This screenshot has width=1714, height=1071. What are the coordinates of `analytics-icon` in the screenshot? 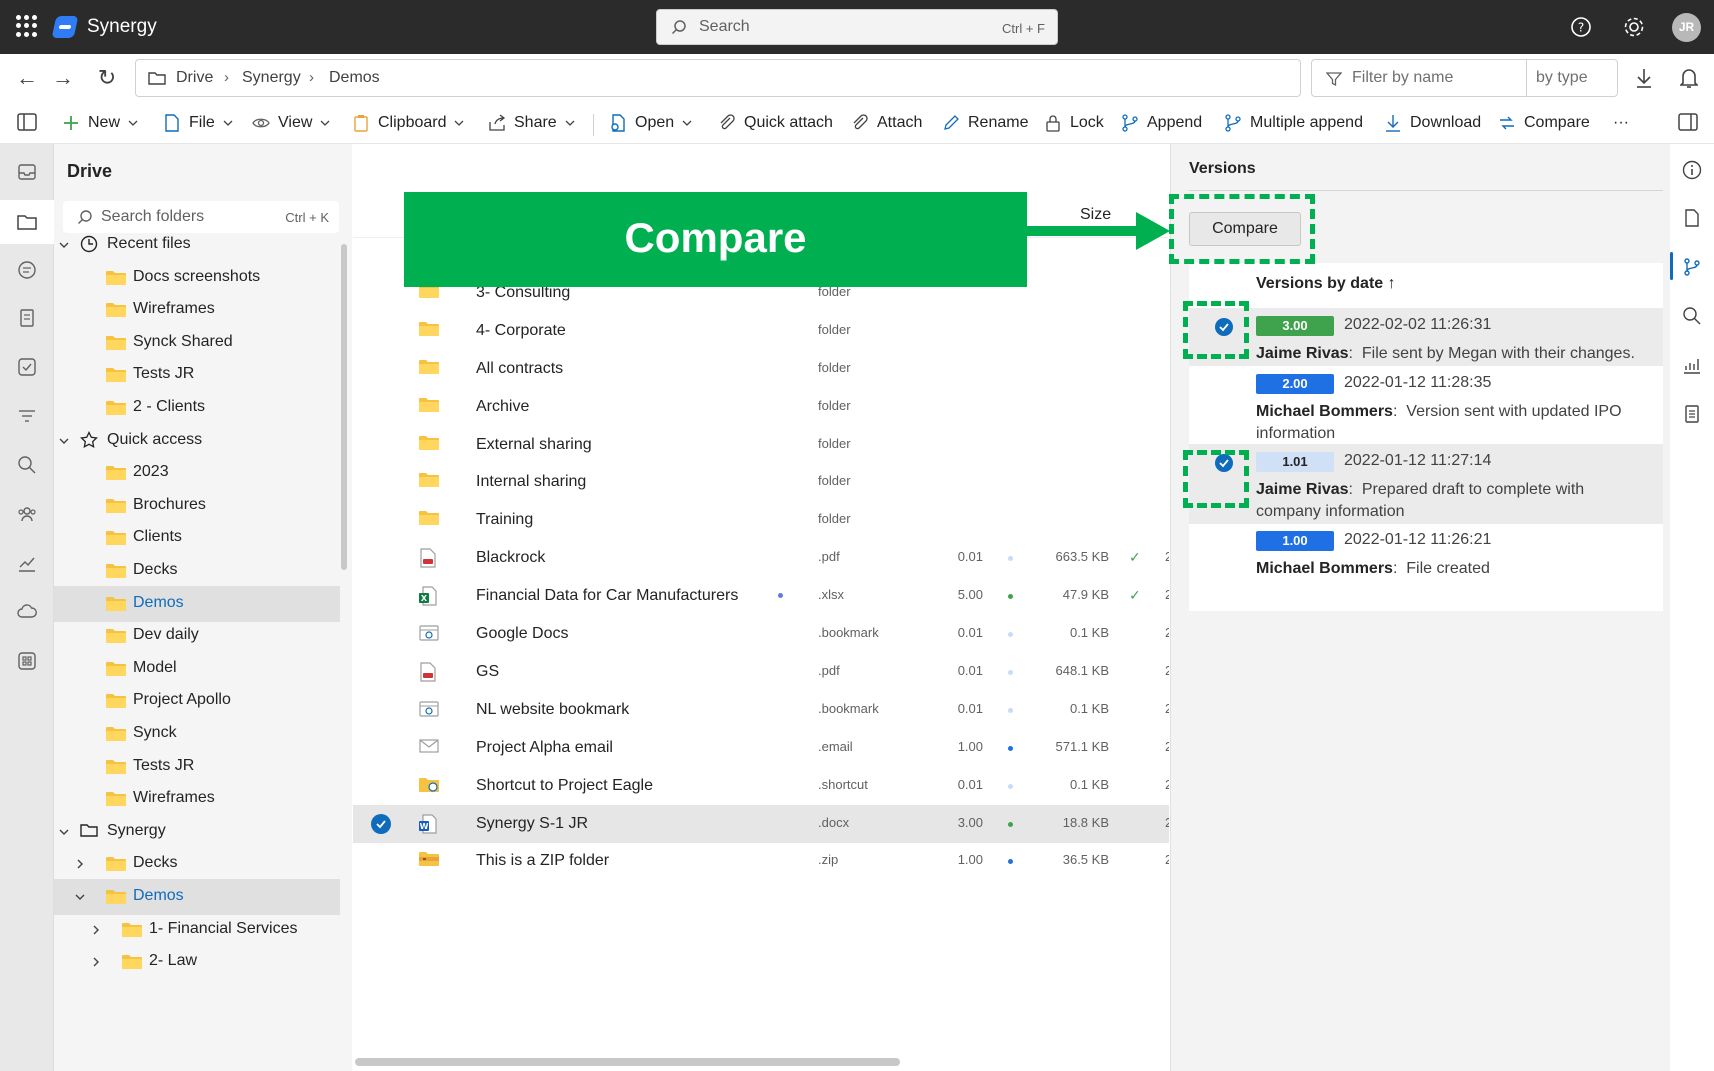 It's located at (27, 563).